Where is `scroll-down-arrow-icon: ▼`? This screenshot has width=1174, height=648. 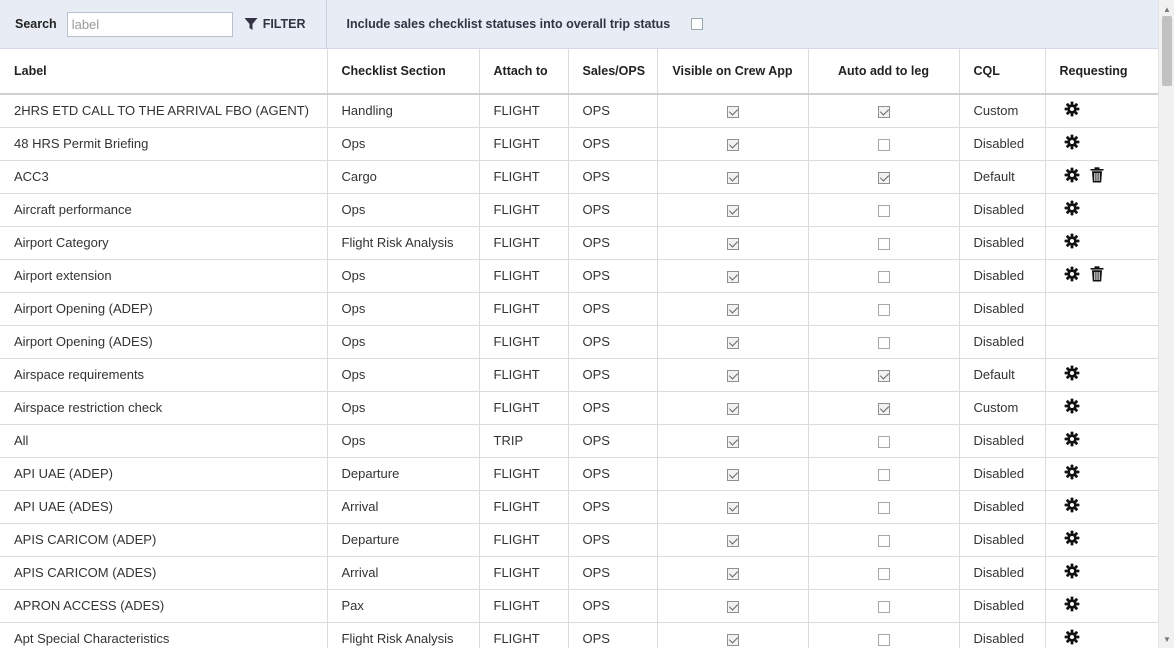 scroll-down-arrow-icon: ▼ is located at coordinates (1166, 639).